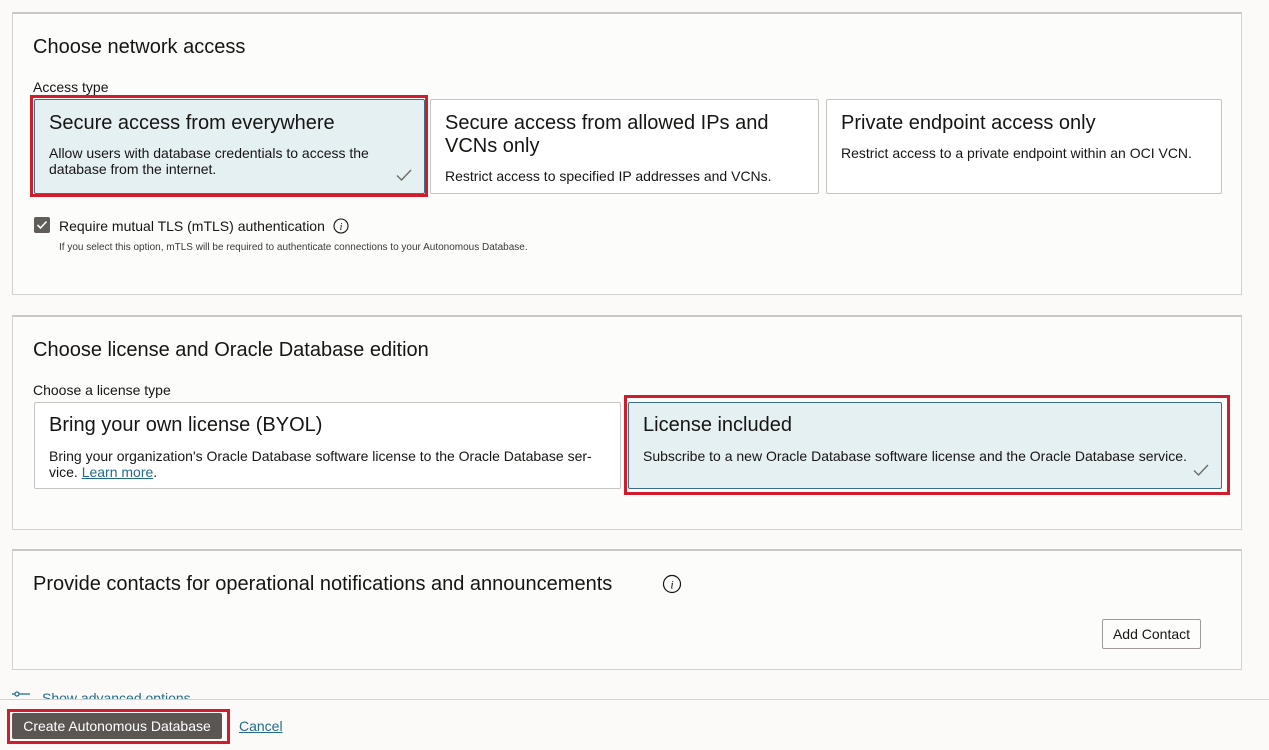  I want to click on access-option-private-endpoint-title: Private endpoint access only, so click(968, 123).